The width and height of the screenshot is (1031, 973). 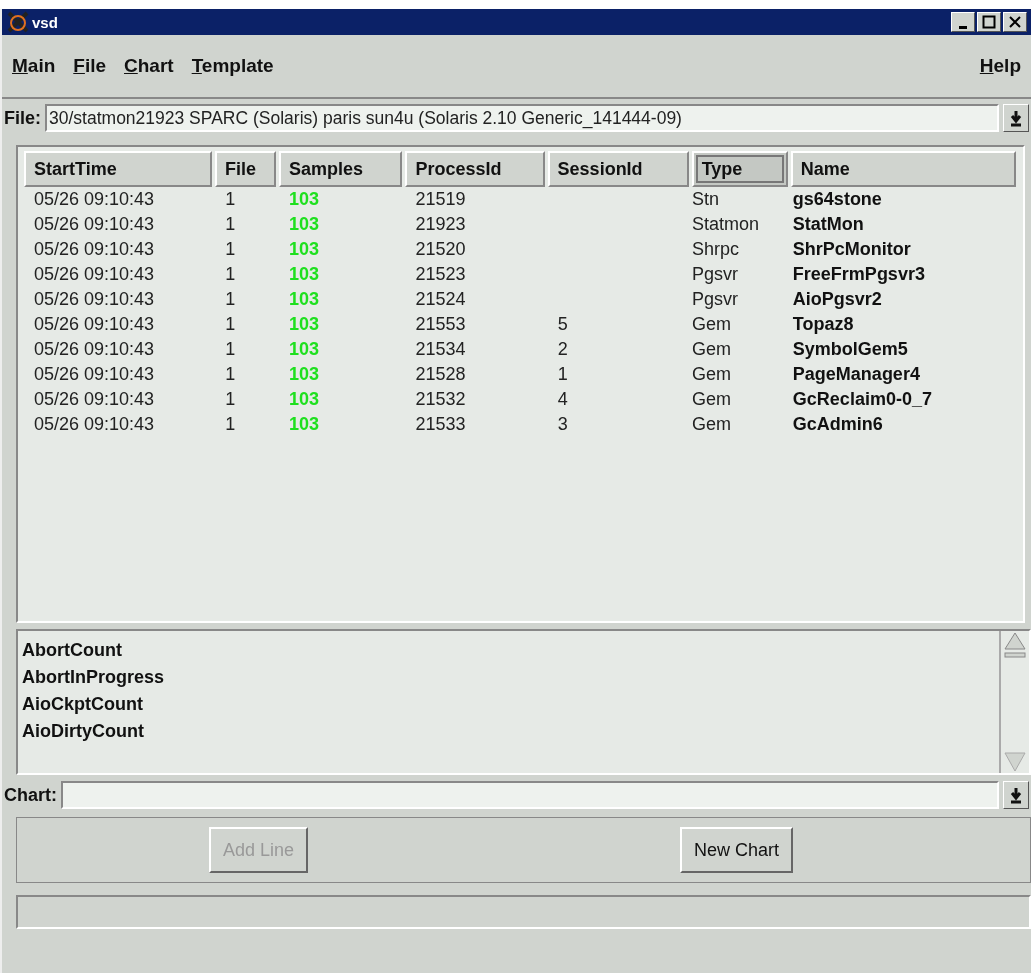 I want to click on table-cell-text: 21524, so click(x=440, y=299).